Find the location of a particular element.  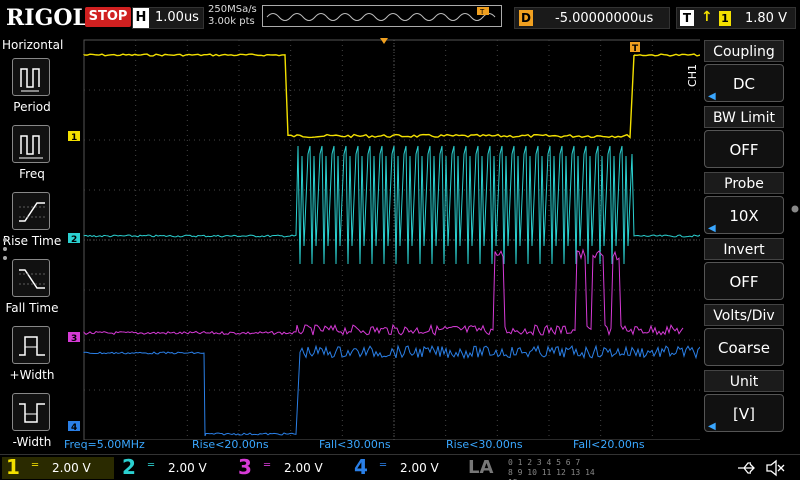

neg-width-icon is located at coordinates (31, 412).